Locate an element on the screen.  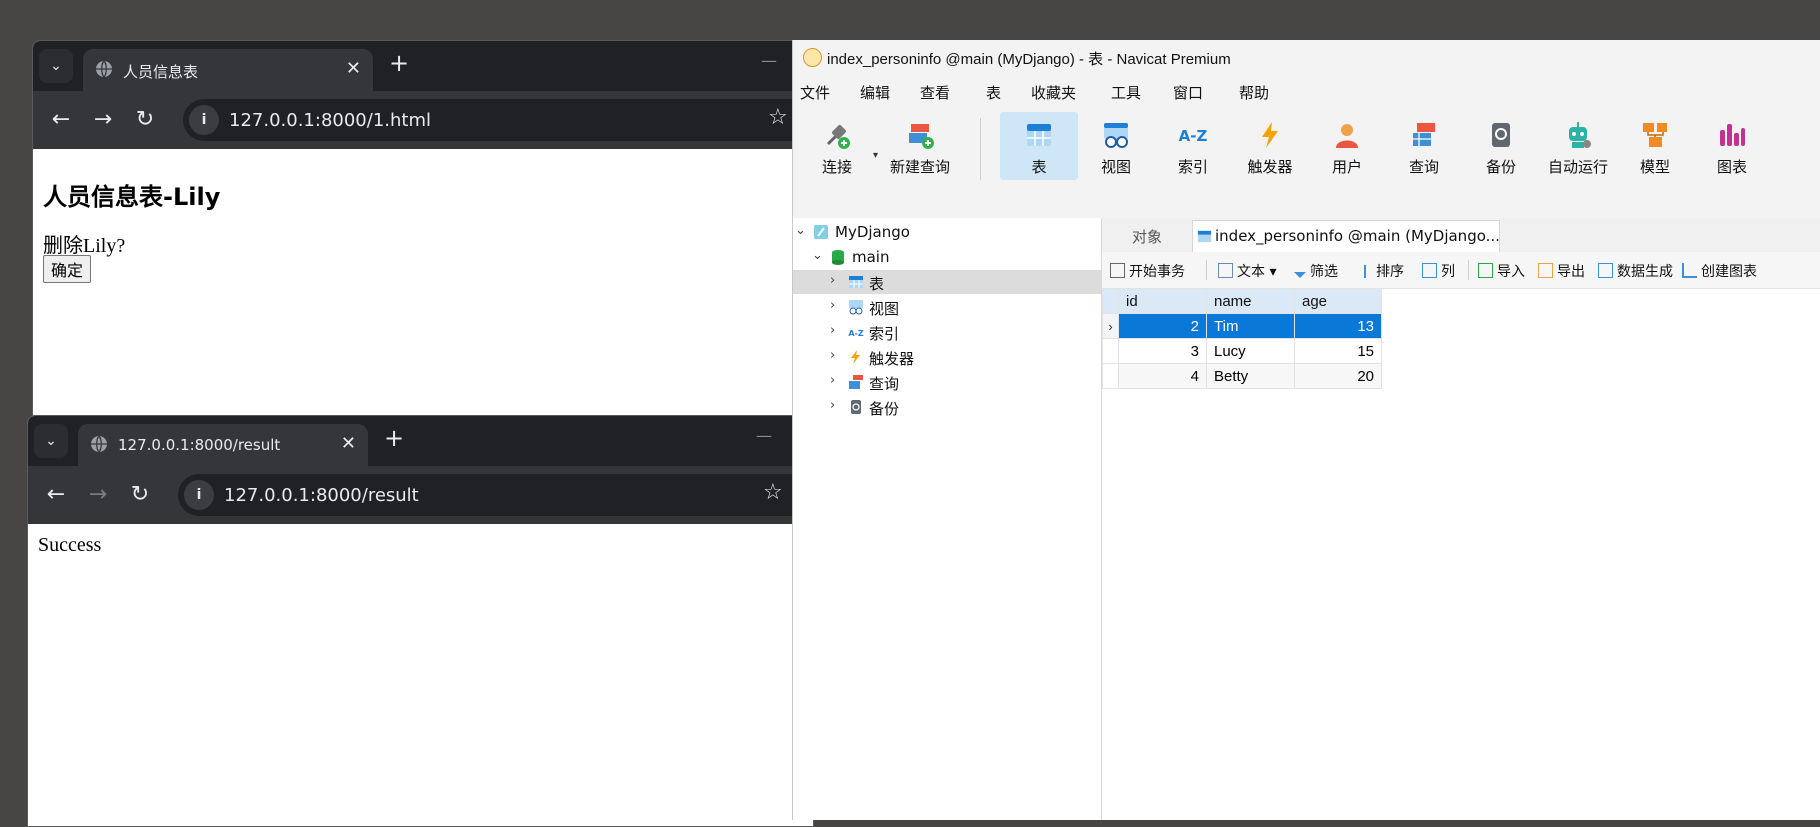
cell-name: Tim is located at coordinates (1250, 326).